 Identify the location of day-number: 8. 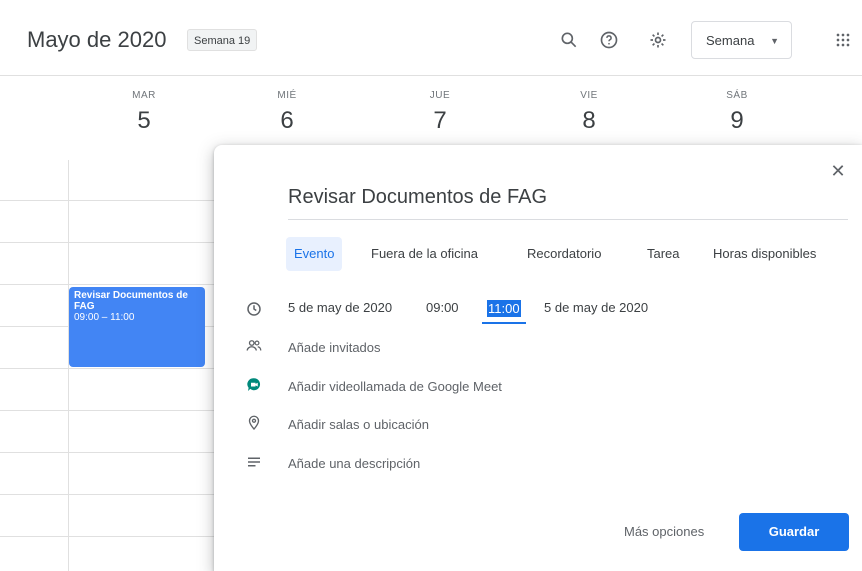
(589, 121).